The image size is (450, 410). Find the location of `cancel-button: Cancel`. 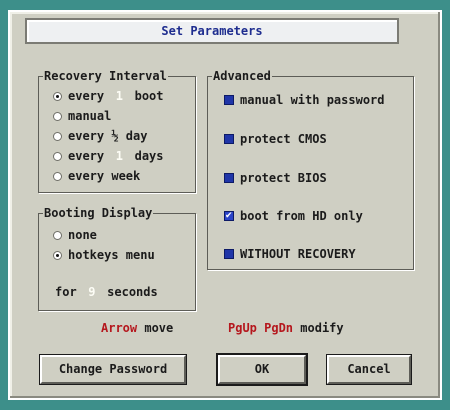

cancel-button: Cancel is located at coordinates (369, 369).